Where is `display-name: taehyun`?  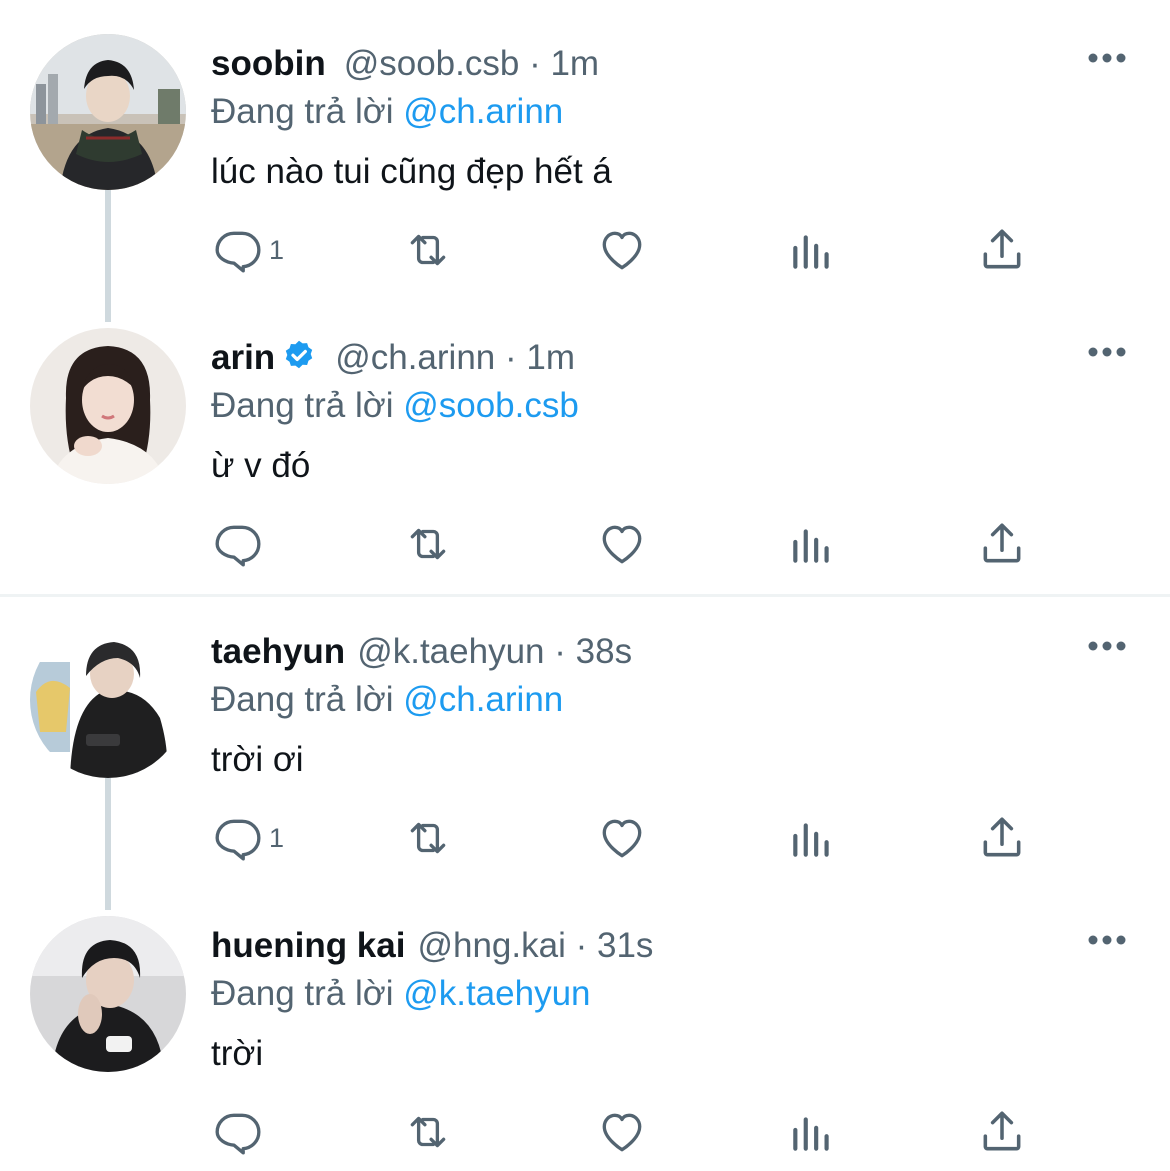 display-name: taehyun is located at coordinates (278, 651).